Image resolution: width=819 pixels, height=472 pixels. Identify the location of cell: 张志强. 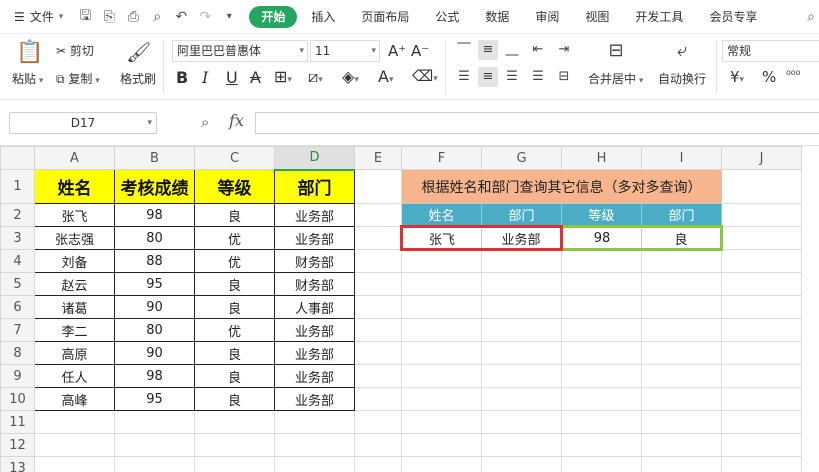
(74, 238).